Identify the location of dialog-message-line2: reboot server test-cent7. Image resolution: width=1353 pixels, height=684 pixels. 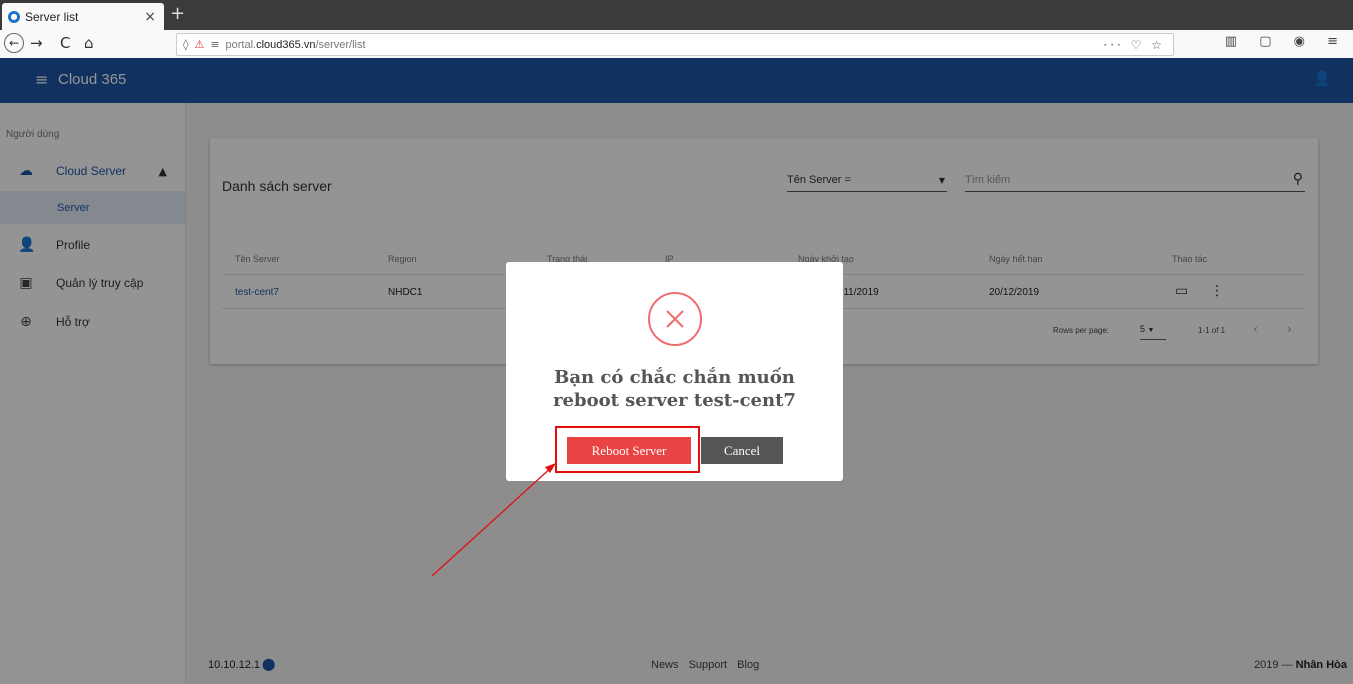
(674, 400).